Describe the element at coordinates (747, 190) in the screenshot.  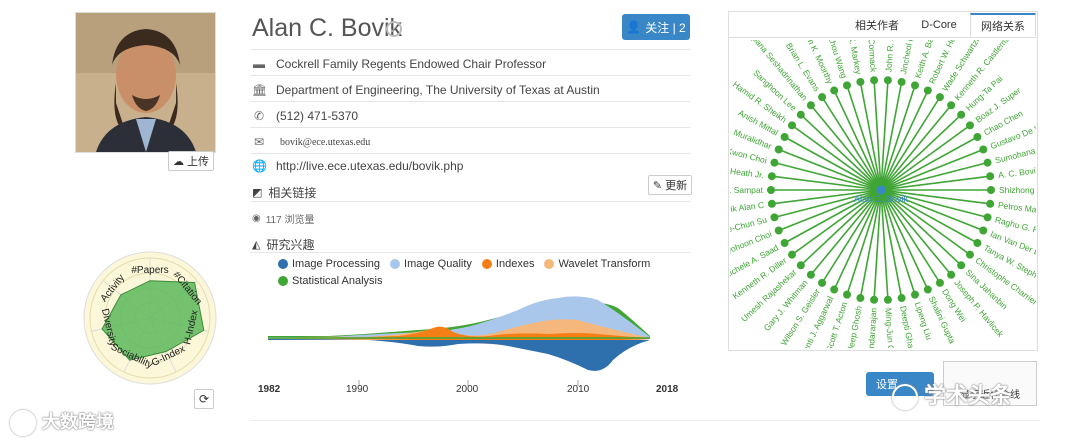
I see `network-node-label: Mehul P. Sampat` at that location.